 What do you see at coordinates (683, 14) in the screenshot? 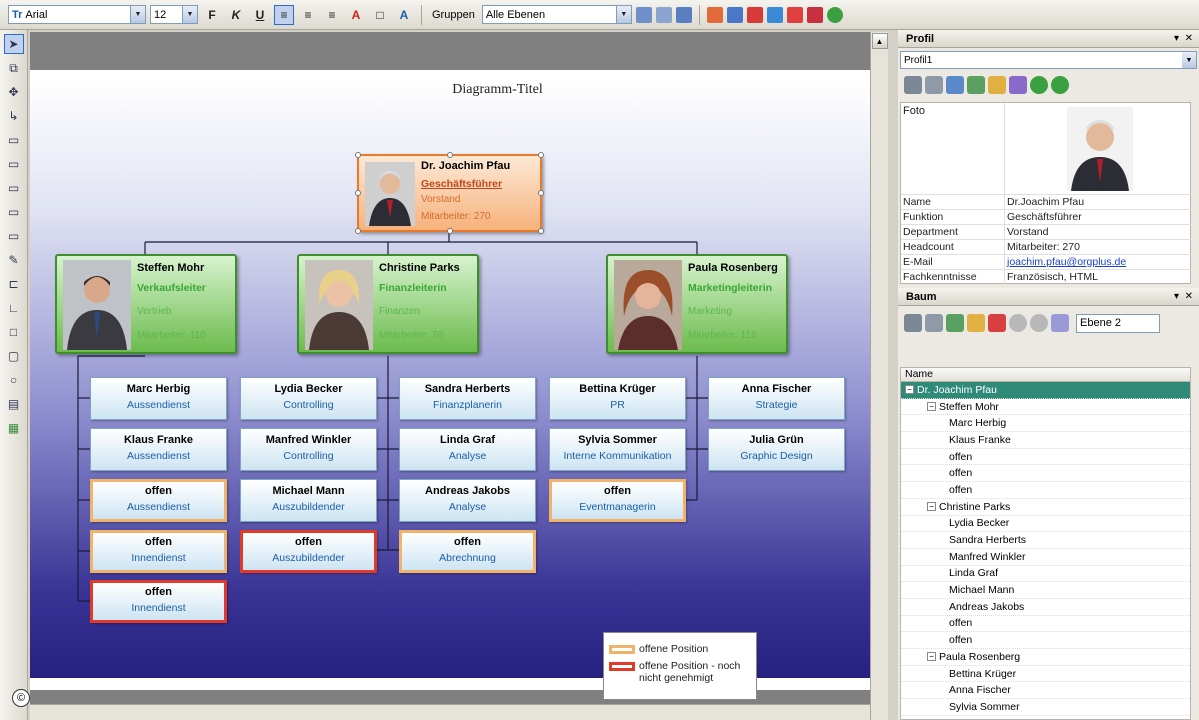
I see `group-collapse-icon` at bounding box center [683, 14].